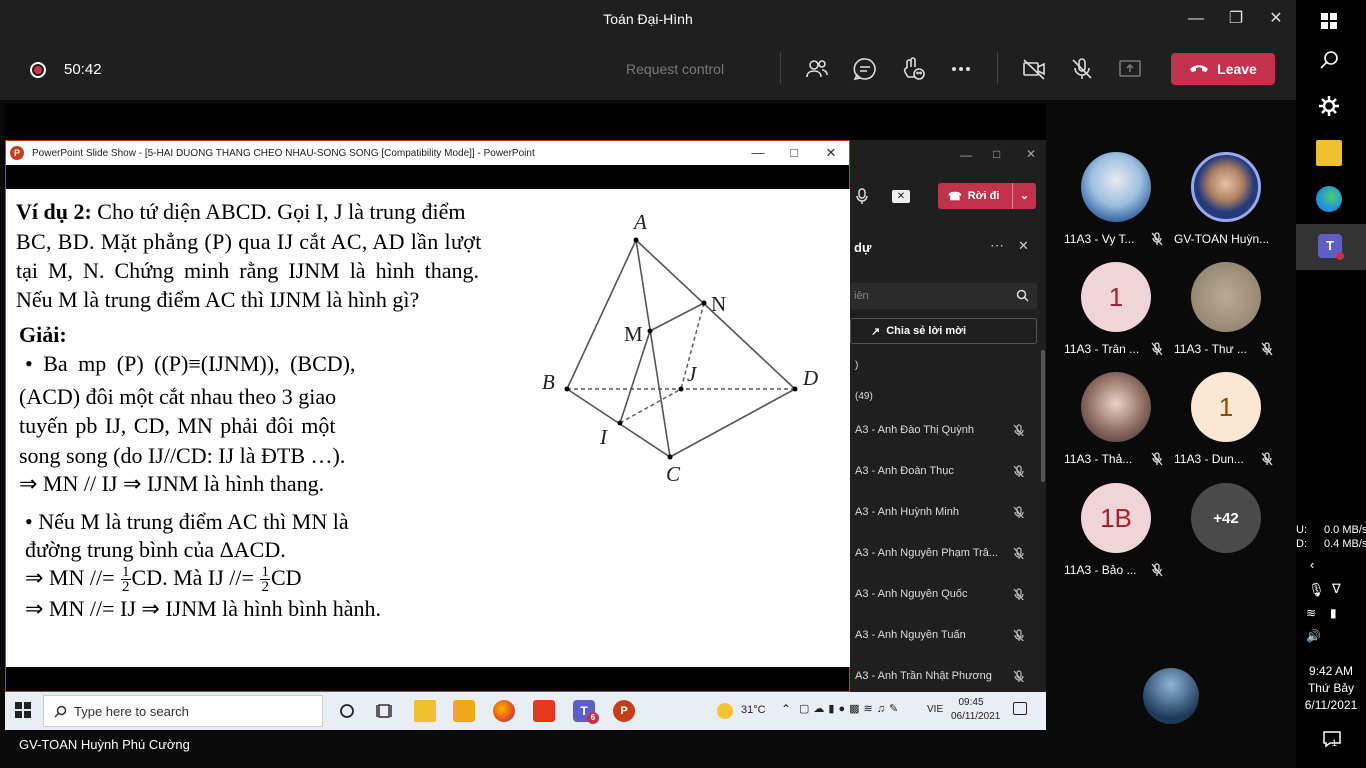 The image size is (1366, 768). I want to click on search-icon, so click(1329, 61).